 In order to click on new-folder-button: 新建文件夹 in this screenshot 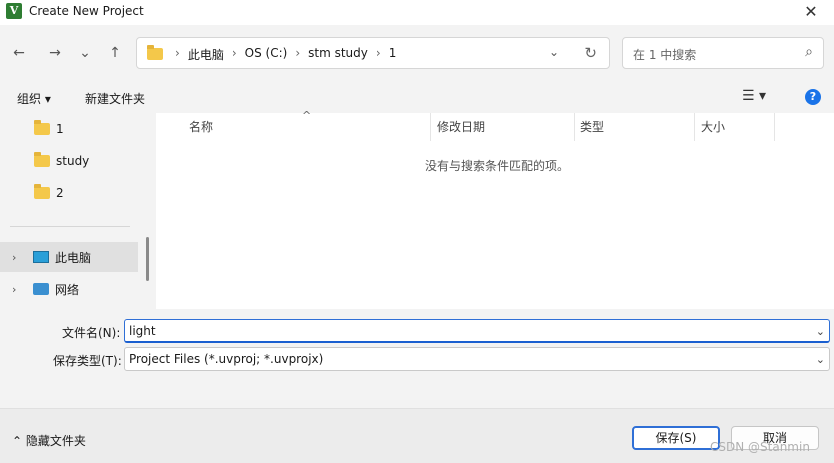, I will do `click(115, 98)`.